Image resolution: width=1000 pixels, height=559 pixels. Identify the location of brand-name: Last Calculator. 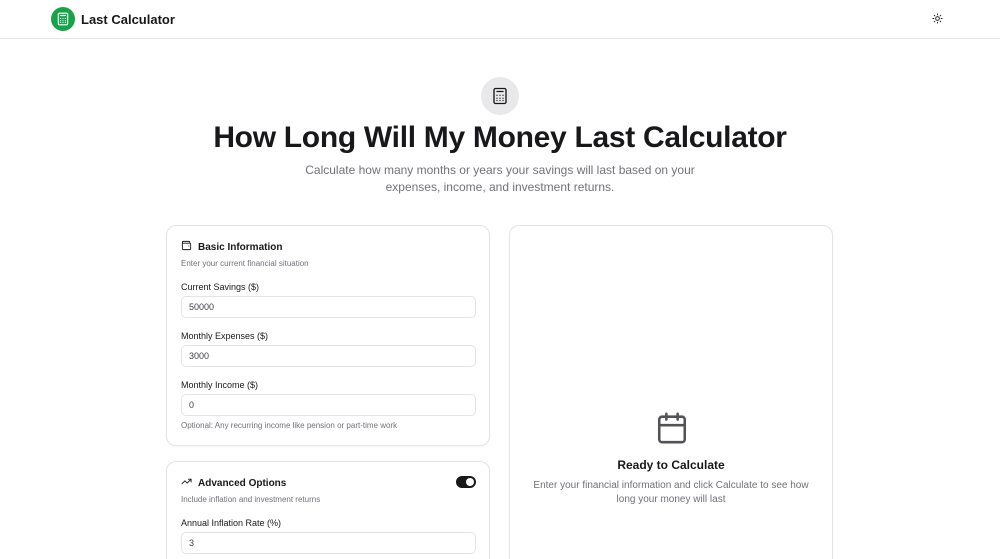
(128, 19).